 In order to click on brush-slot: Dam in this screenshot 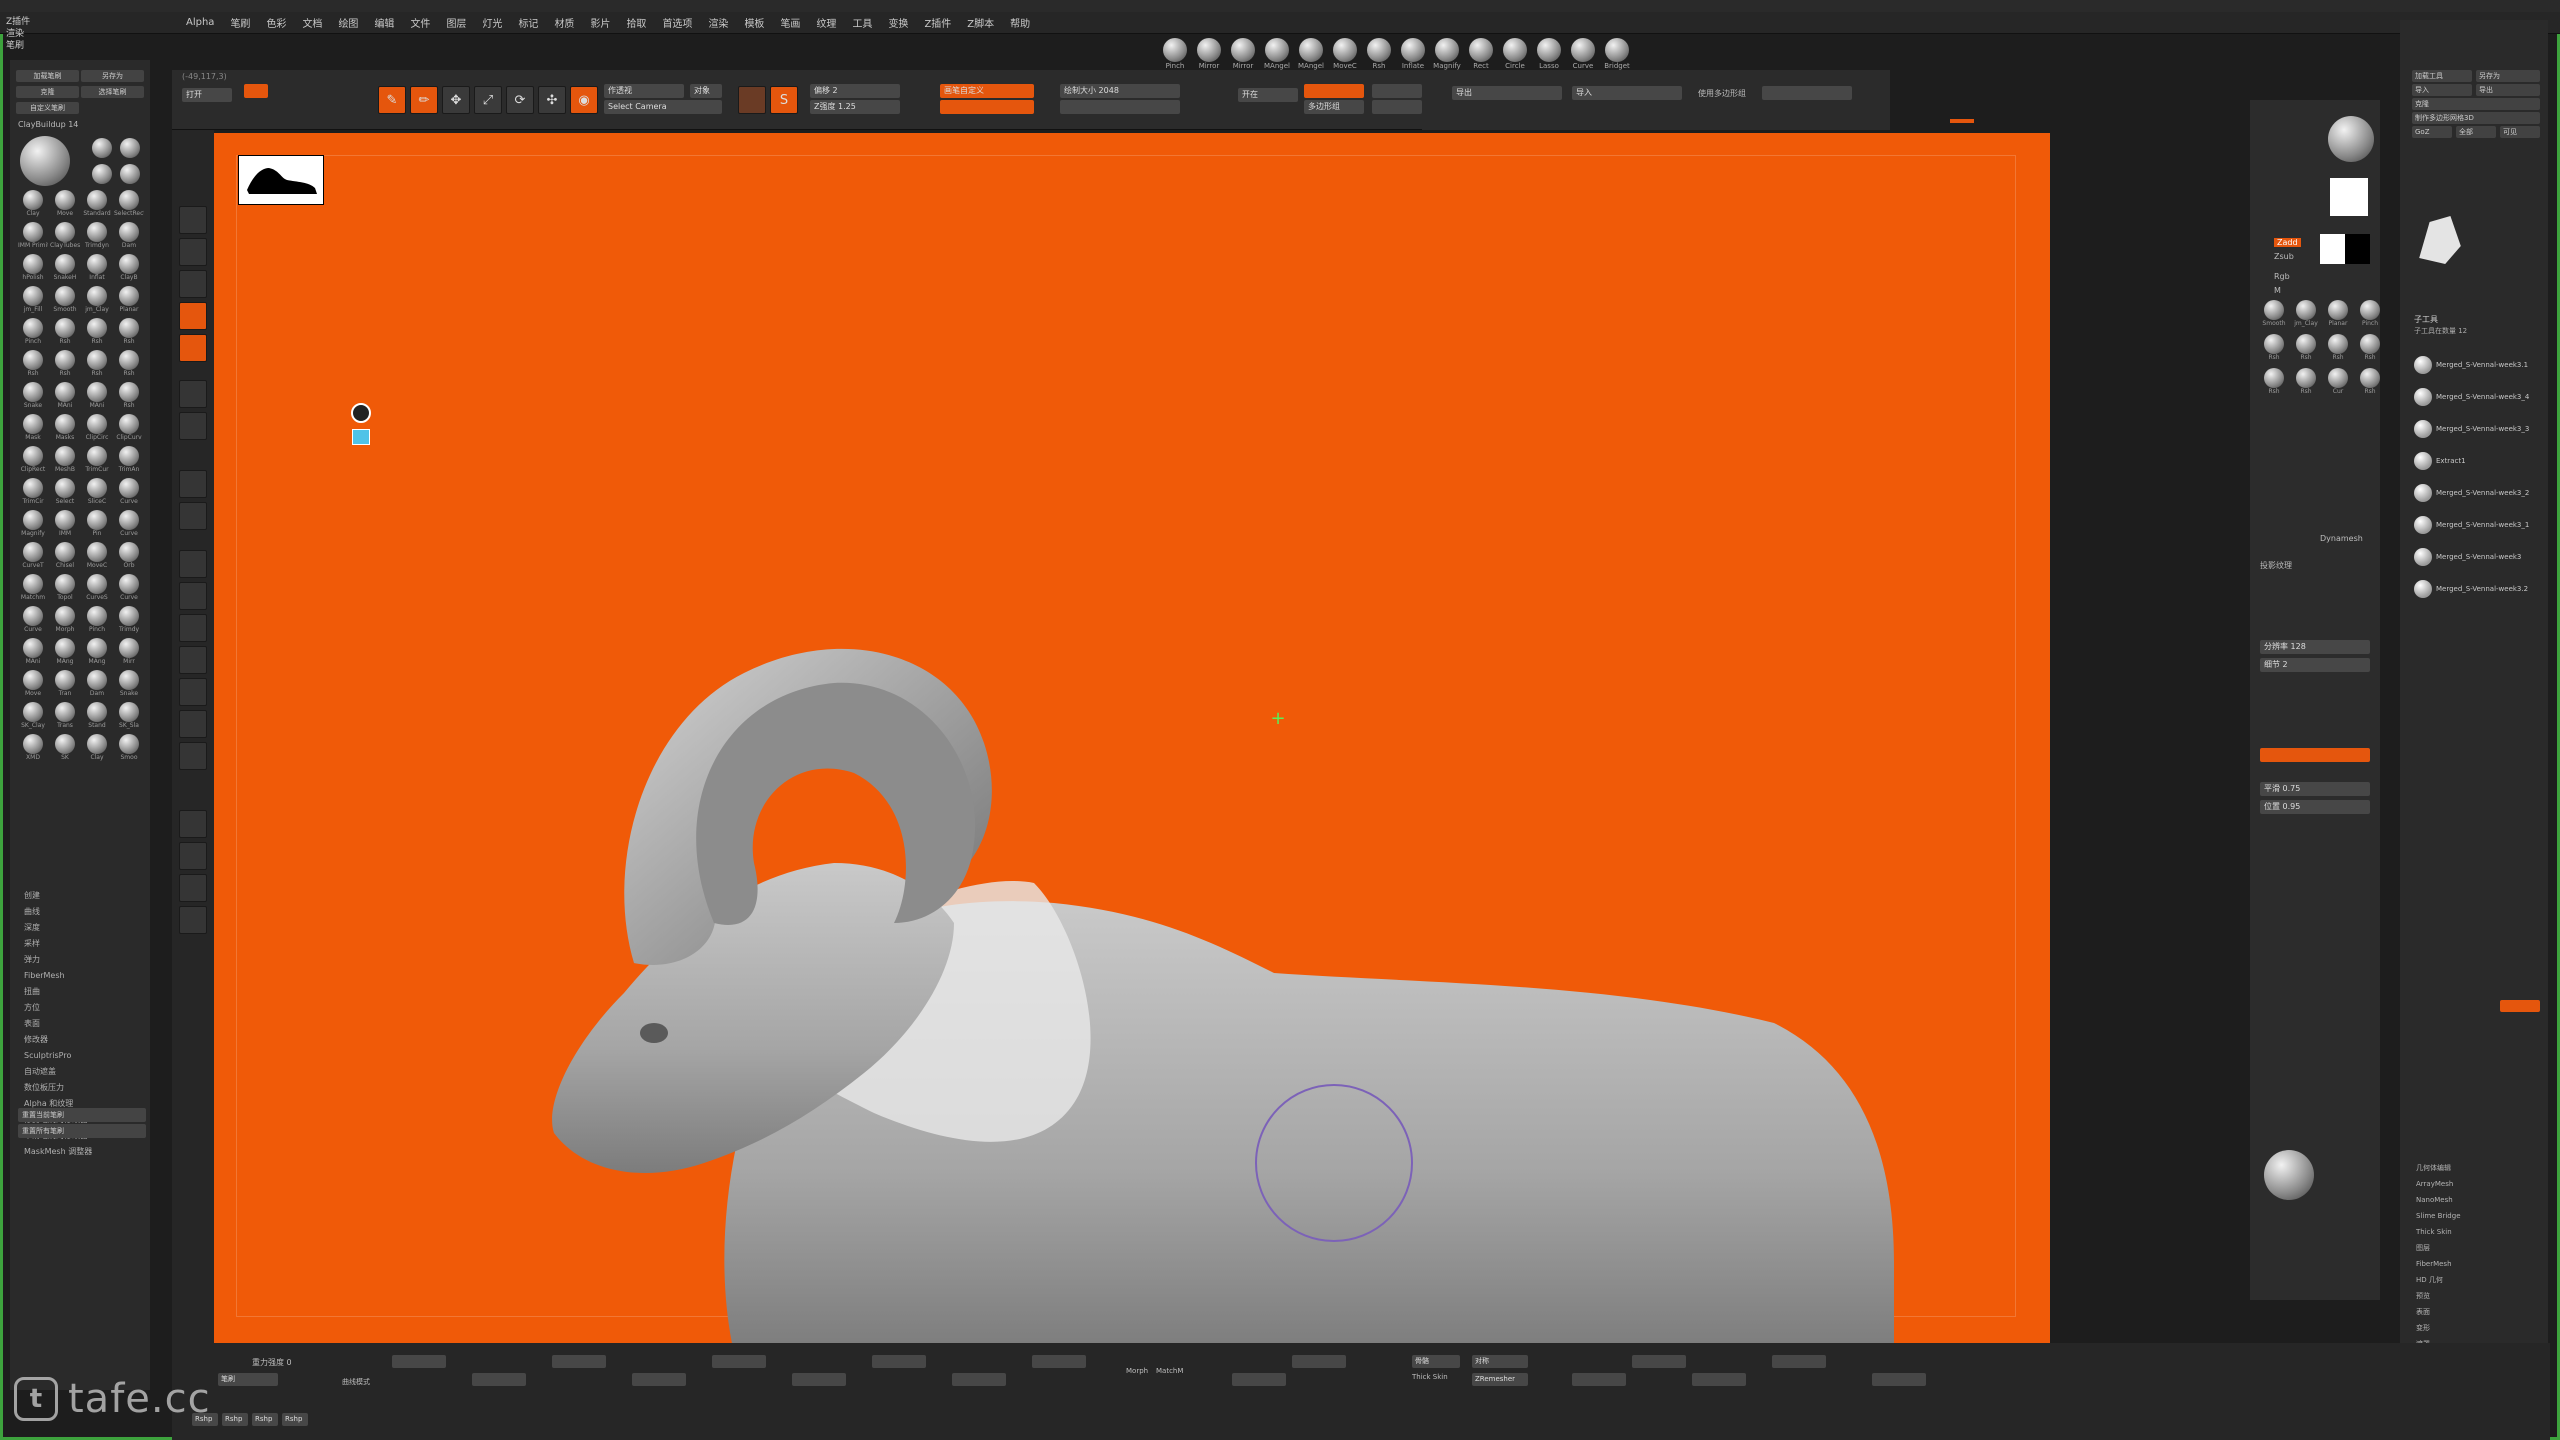, I will do `click(129, 237)`.